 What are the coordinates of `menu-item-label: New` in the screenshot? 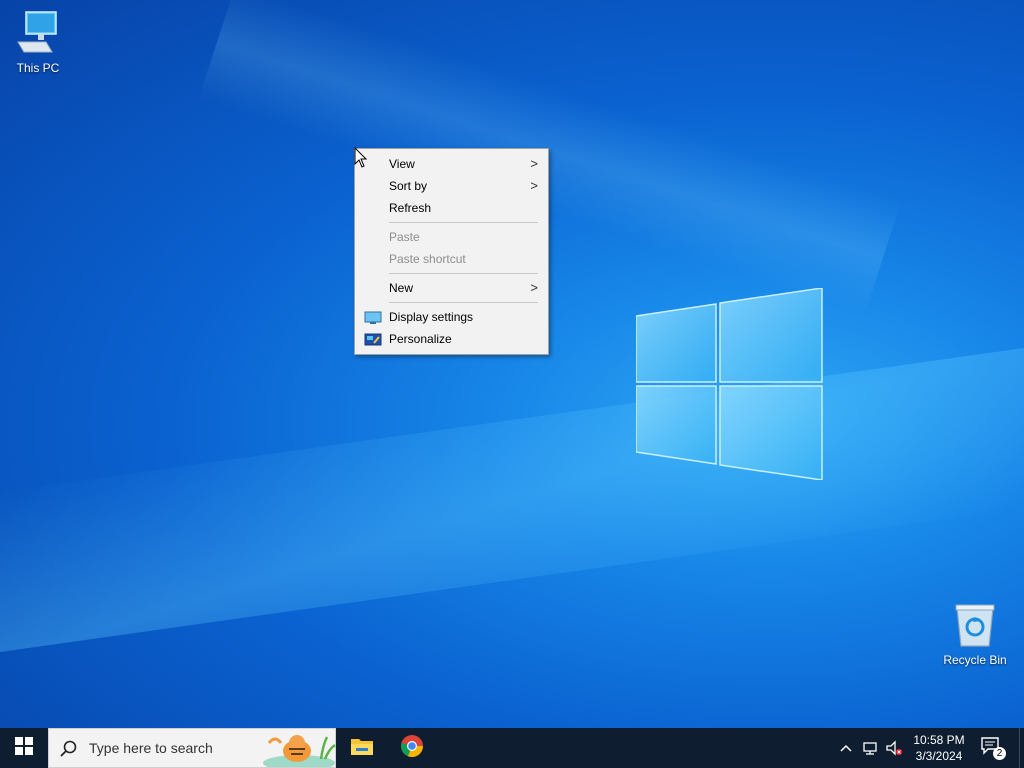 It's located at (401, 288).